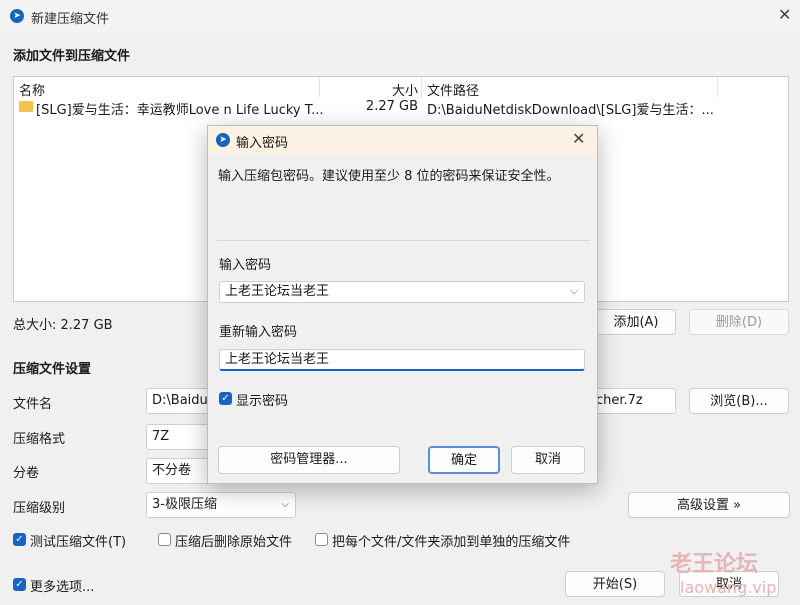 This screenshot has height=605, width=800. I want to click on add-button: 添加(A), so click(636, 322).